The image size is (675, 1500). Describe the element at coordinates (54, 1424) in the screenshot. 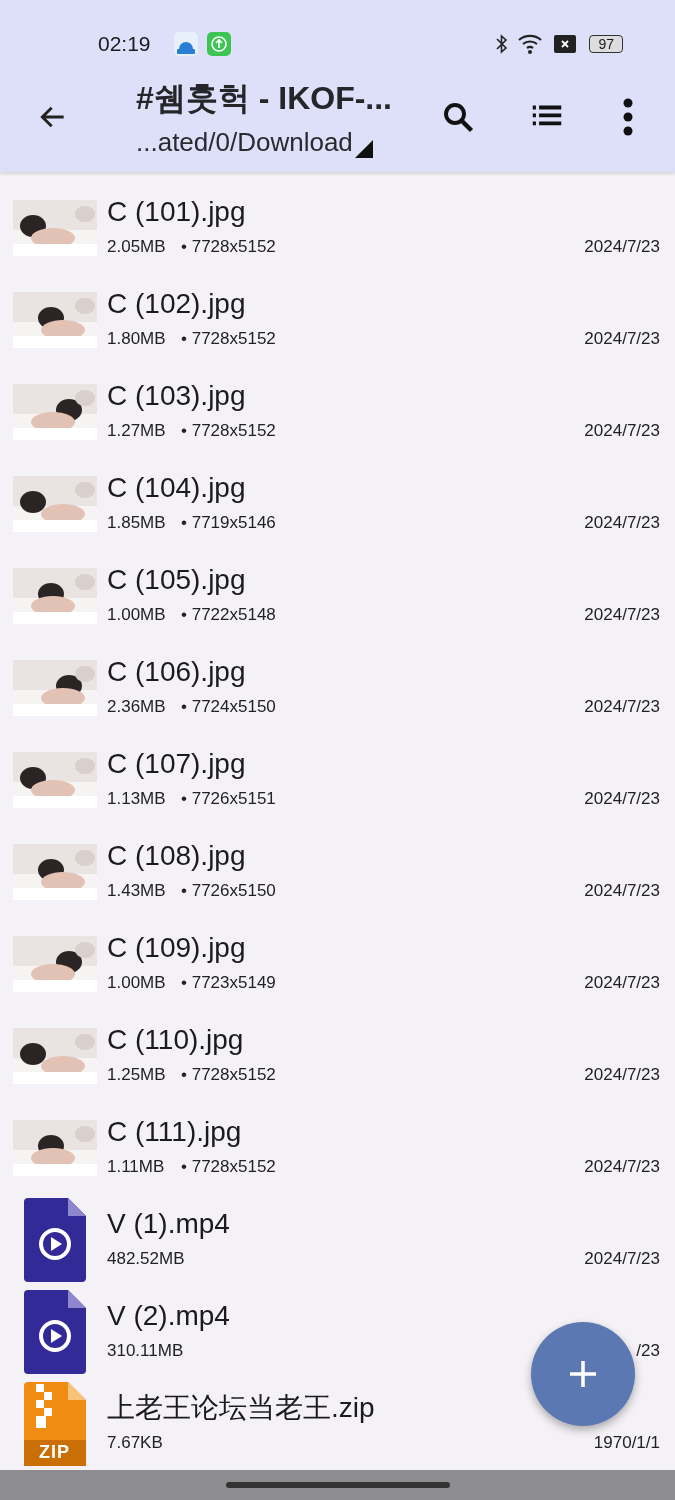

I see `zip-file-icon: ZIP` at that location.